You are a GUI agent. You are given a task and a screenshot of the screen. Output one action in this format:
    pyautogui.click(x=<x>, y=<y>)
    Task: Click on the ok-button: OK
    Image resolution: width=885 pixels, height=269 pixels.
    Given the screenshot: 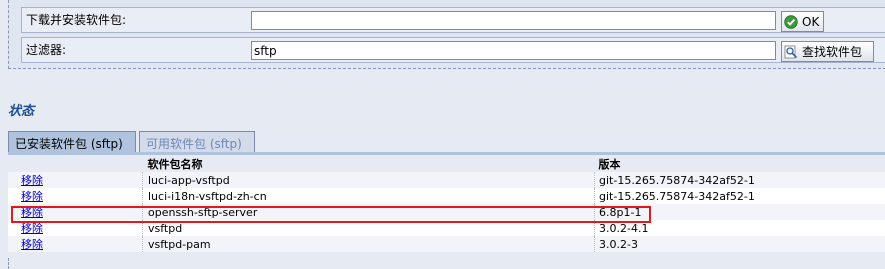 What is the action you would take?
    pyautogui.click(x=802, y=21)
    